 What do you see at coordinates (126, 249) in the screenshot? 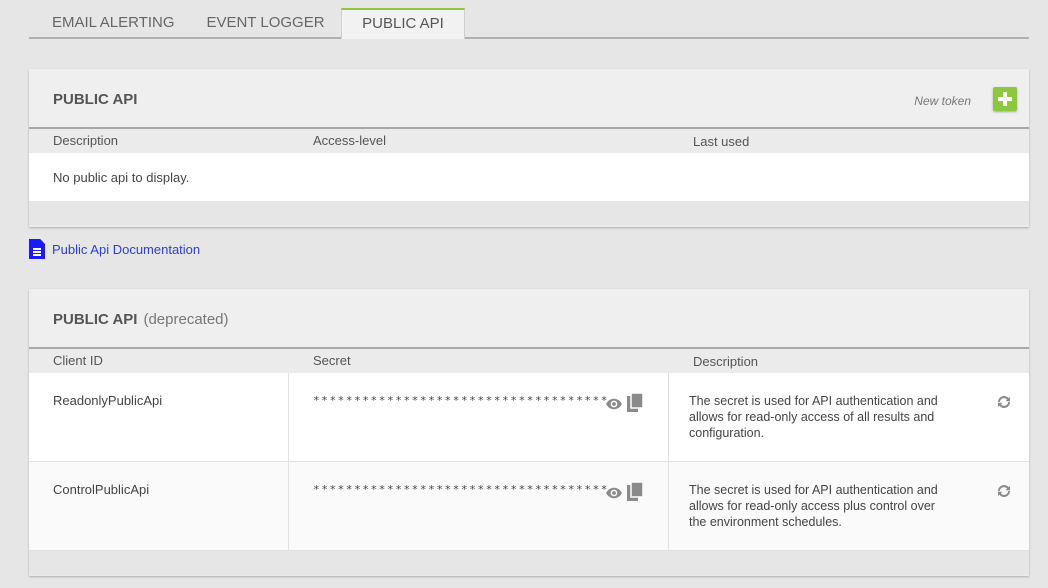
I see `documentation-link-label: Public Api Documentation` at bounding box center [126, 249].